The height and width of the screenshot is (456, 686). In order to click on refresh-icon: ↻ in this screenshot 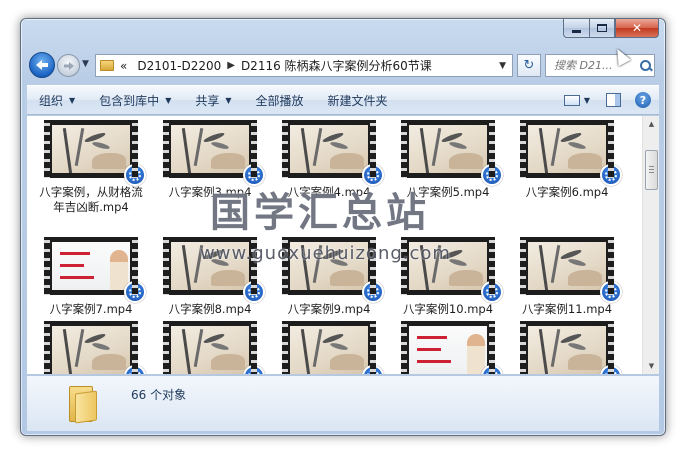, I will do `click(529, 65)`.